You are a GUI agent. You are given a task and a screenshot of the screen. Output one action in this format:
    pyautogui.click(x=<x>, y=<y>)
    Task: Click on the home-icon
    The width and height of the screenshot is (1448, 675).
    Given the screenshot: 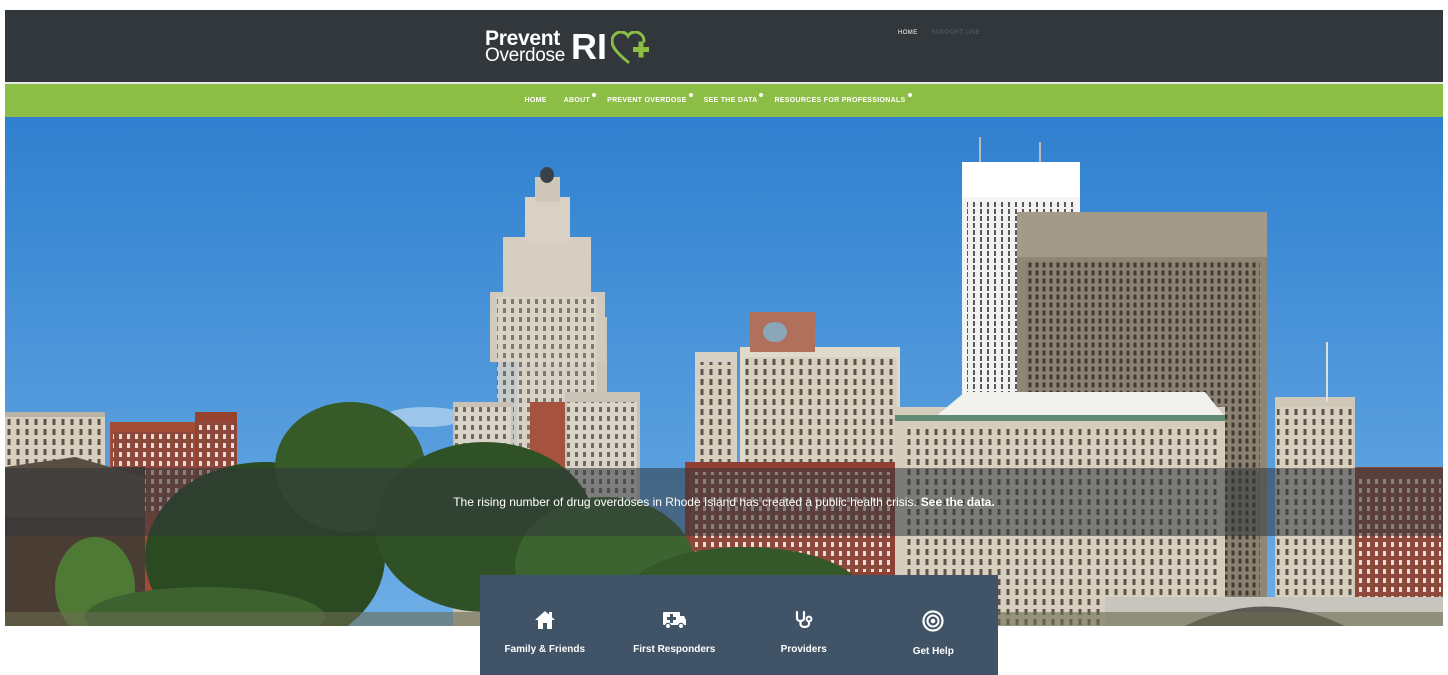 What is the action you would take?
    pyautogui.click(x=544, y=620)
    